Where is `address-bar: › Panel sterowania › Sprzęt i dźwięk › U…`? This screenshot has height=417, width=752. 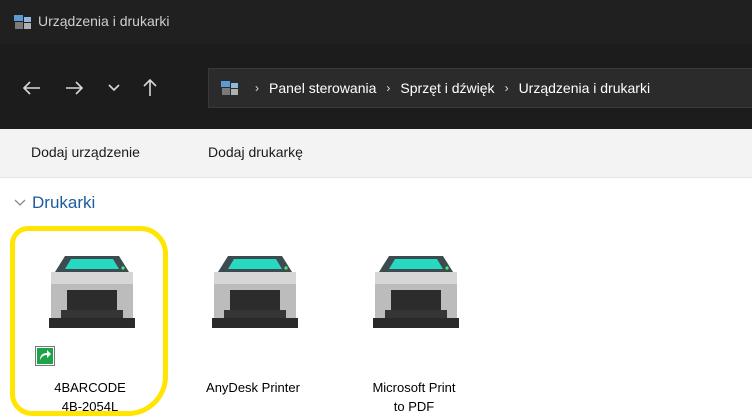
address-bar: › Panel sterowania › Sprzęt i dźwięk › U… is located at coordinates (480, 88).